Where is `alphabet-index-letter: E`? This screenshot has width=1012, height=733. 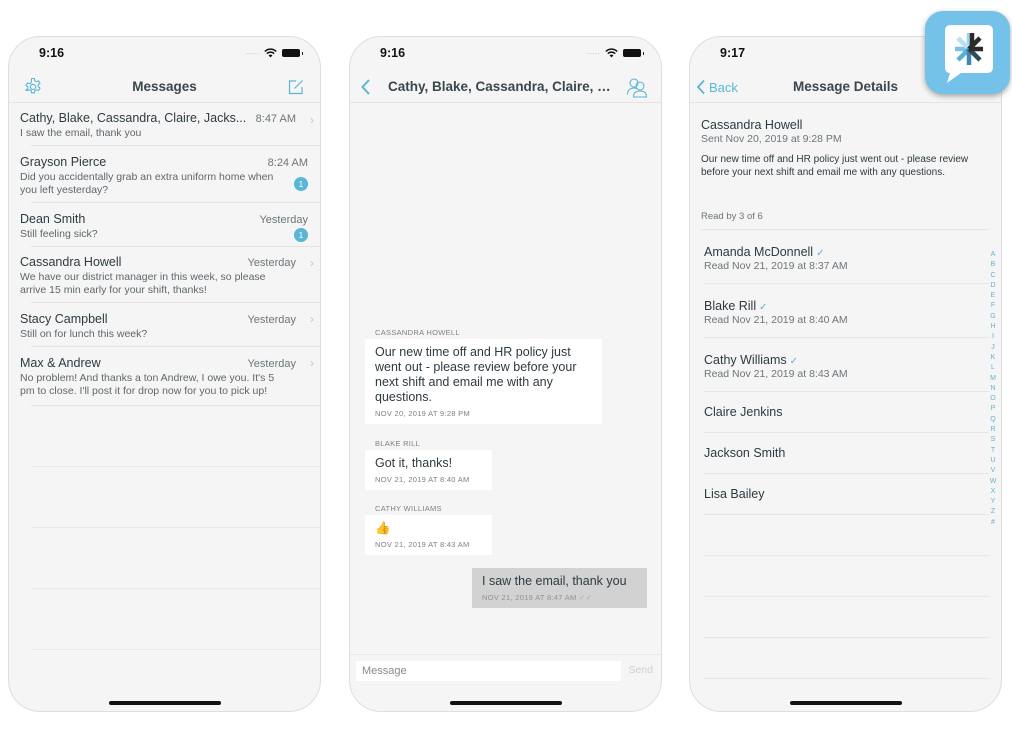 alphabet-index-letter: E is located at coordinates (993, 296).